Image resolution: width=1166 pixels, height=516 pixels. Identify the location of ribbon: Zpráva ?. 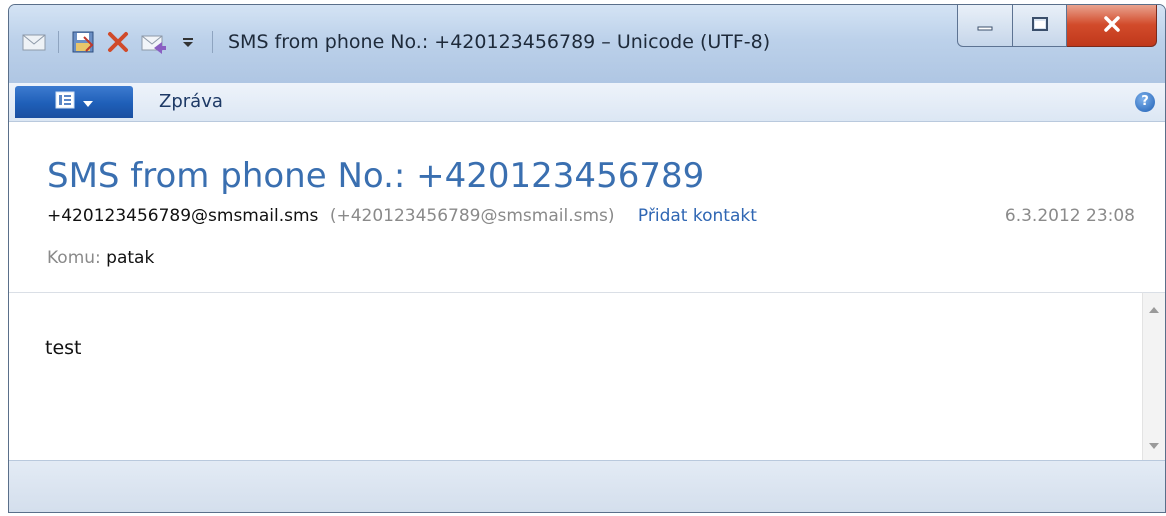
(587, 102).